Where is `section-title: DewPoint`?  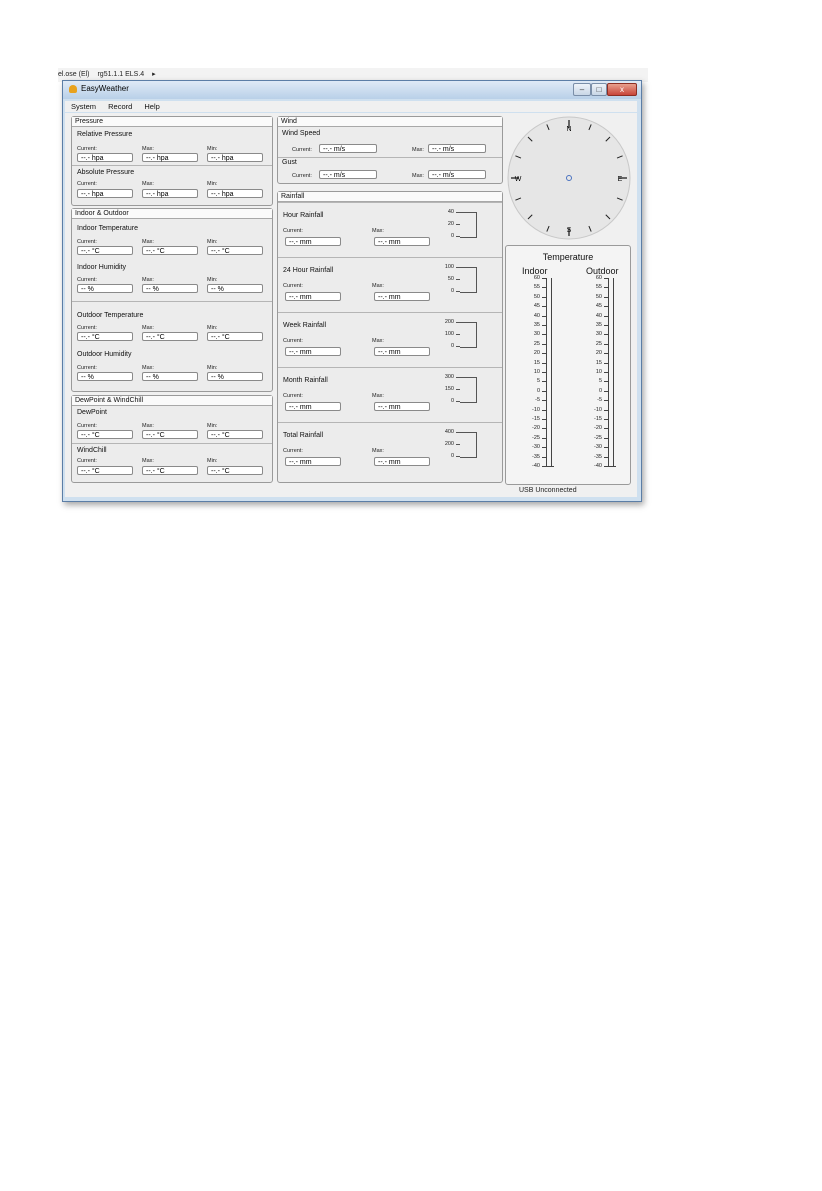 section-title: DewPoint is located at coordinates (92, 412).